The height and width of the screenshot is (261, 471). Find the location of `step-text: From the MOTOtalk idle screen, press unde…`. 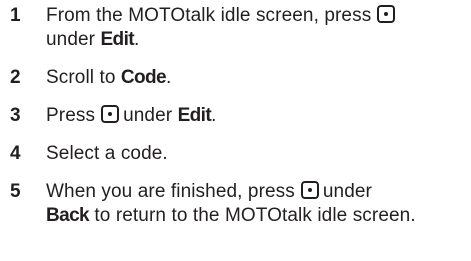

step-text: From the MOTOtalk idle screen, press unde… is located at coordinates (222, 28).